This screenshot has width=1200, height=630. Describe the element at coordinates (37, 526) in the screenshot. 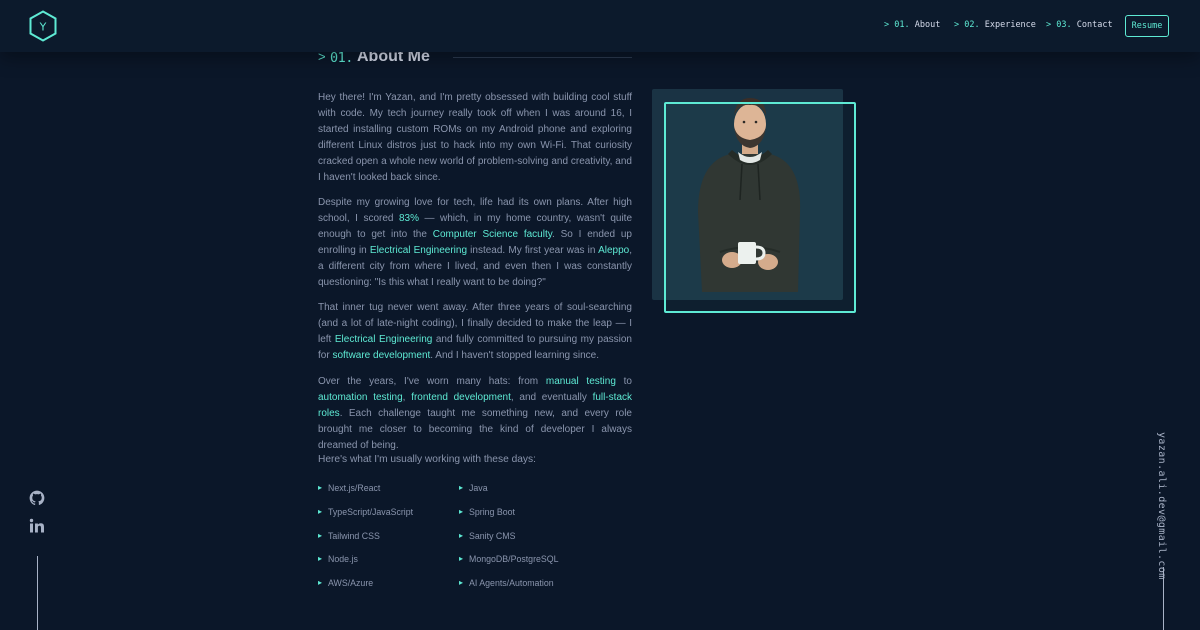

I see `linkedin-icon` at that location.